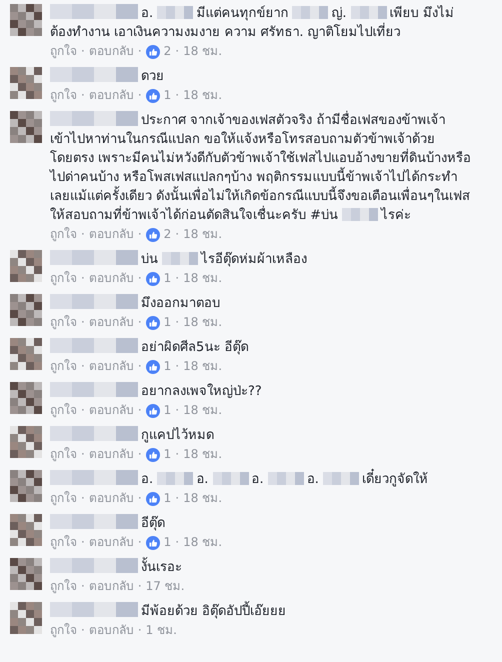 The image size is (502, 662). What do you see at coordinates (261, 76) in the screenshot?
I see `comment-text: ดวย` at bounding box center [261, 76].